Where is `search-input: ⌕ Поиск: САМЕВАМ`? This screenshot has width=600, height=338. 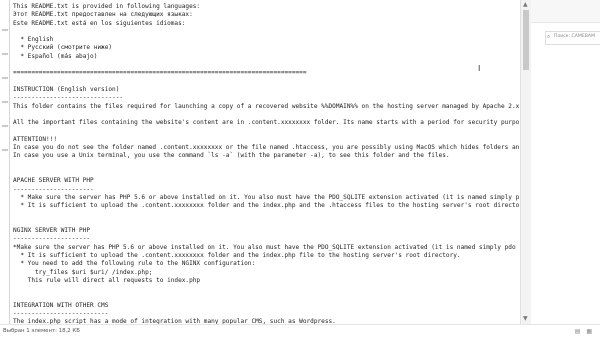
search-input: ⌕ Поиск: САМЕВАМ is located at coordinates (572, 38).